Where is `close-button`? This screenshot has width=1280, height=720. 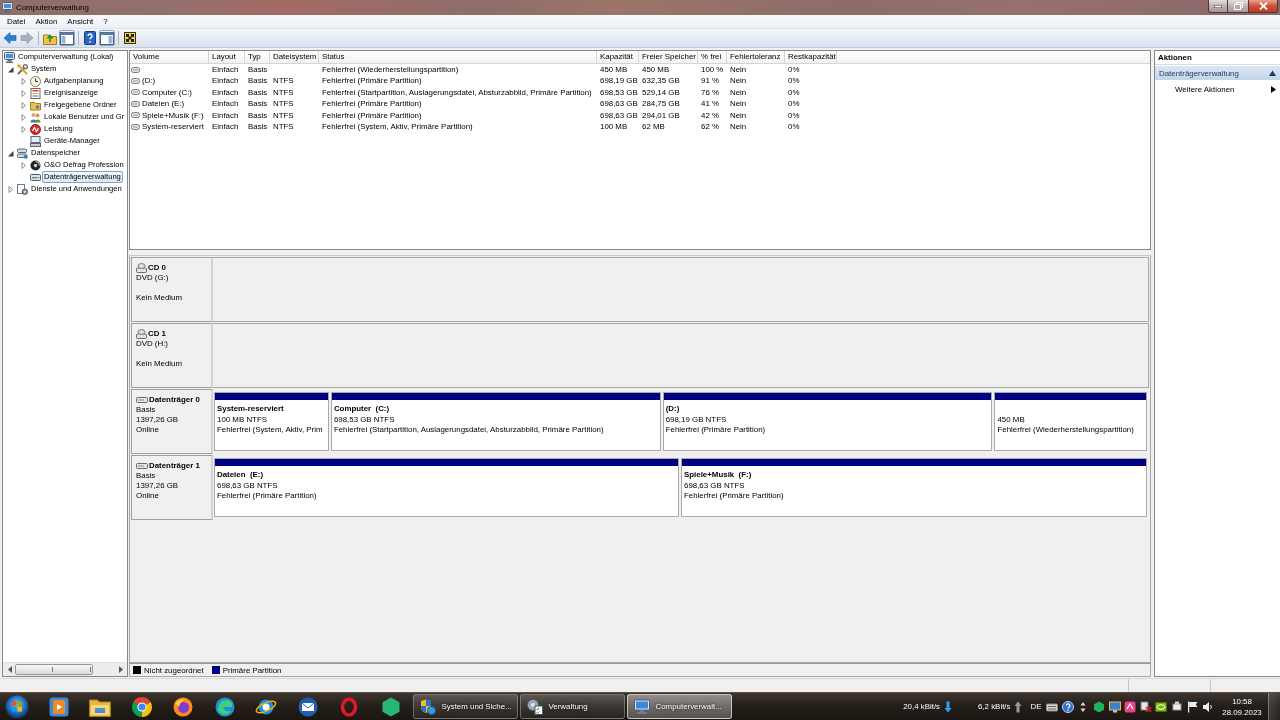
close-button is located at coordinates (1263, 6).